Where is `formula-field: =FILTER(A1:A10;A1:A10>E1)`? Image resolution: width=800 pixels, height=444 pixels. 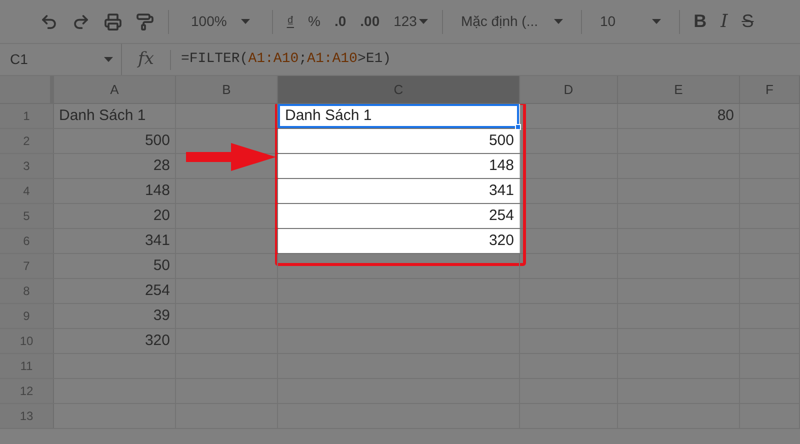 formula-field: =FILTER(A1:A10;A1:A10>E1) is located at coordinates (281, 59).